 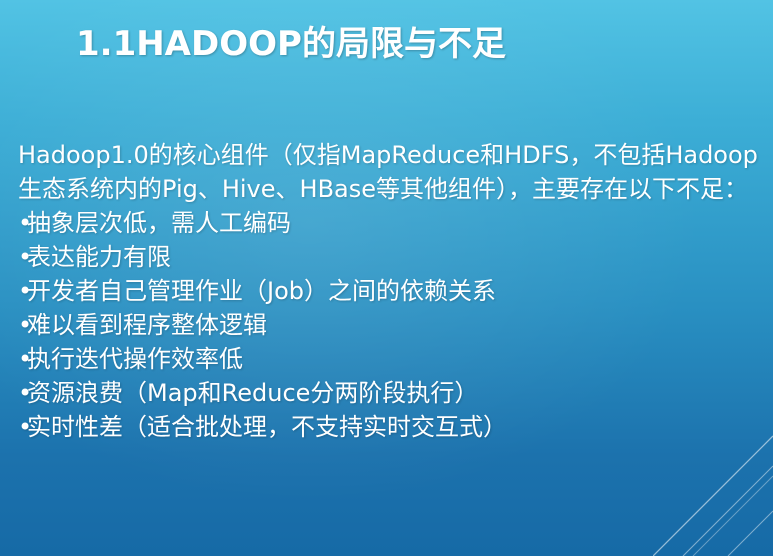 What do you see at coordinates (135, 359) in the screenshot?
I see `bullet-text: 执行迭代操作效率低` at bounding box center [135, 359].